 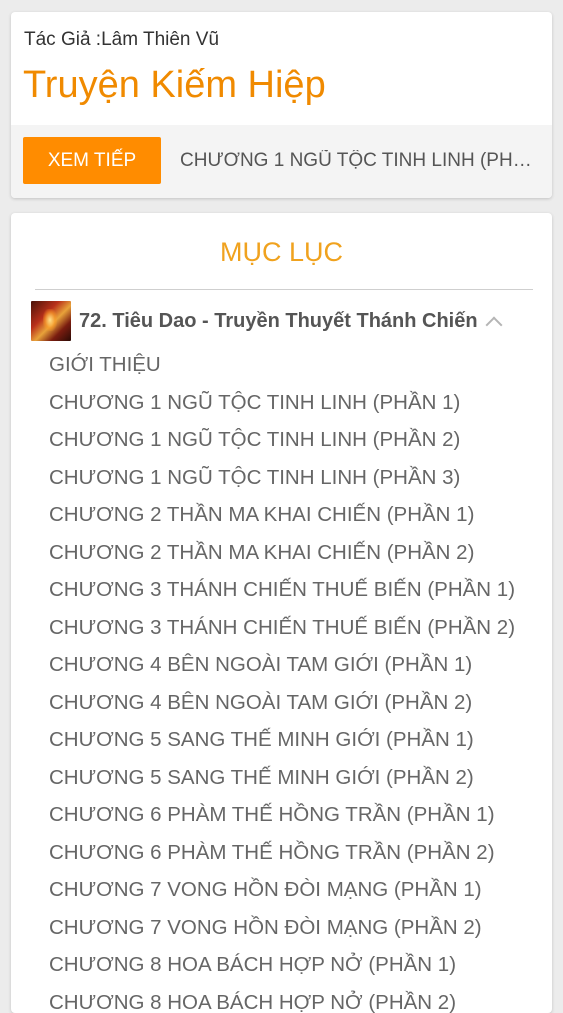 I want to click on continue-reading-button: XEM TIẾP, so click(x=92, y=160).